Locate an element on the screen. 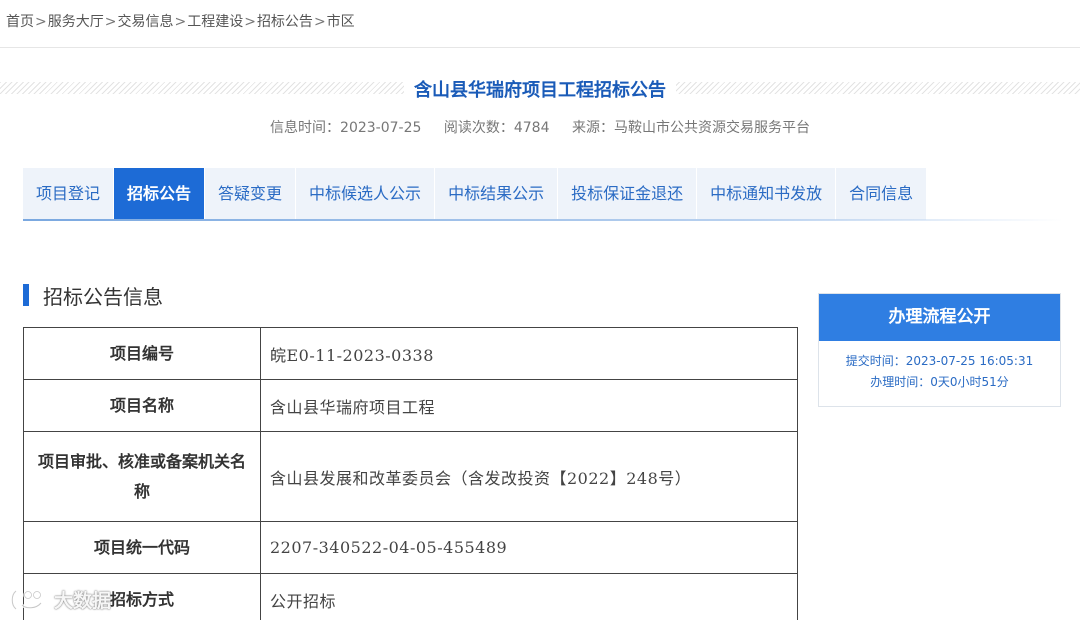  tabs-underline is located at coordinates (543, 220).